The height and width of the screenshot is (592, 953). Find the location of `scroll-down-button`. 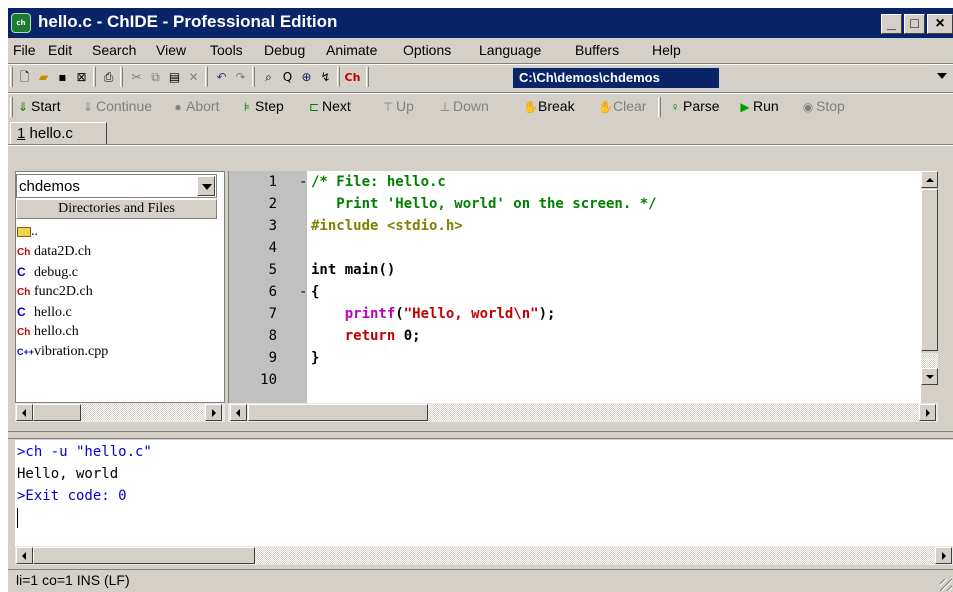

scroll-down-button is located at coordinates (929, 376).